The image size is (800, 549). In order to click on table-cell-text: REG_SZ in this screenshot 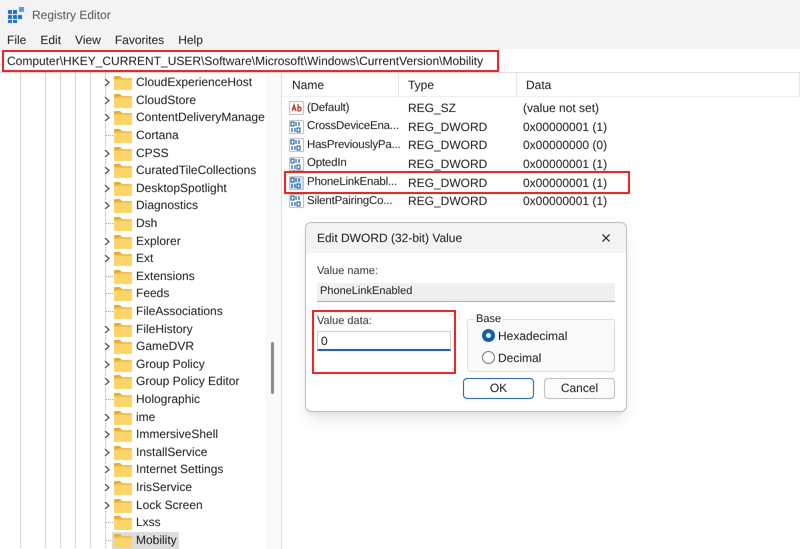, I will do `click(433, 109)`.